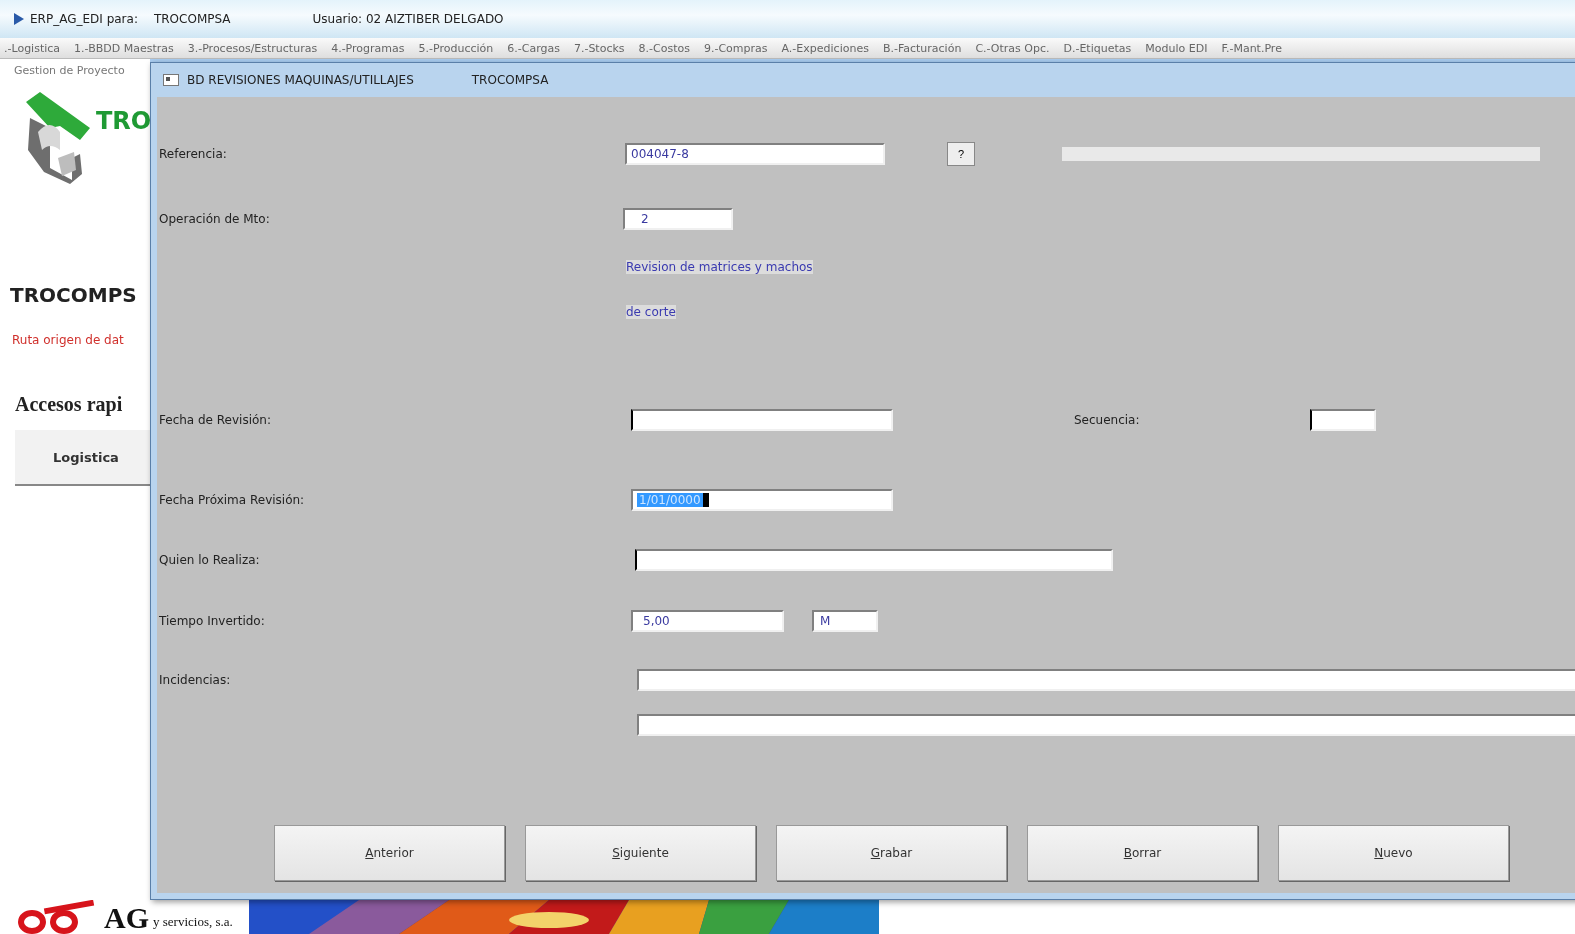 This screenshot has height=934, width=1575. Describe the element at coordinates (762, 420) in the screenshot. I see `date-field` at that location.